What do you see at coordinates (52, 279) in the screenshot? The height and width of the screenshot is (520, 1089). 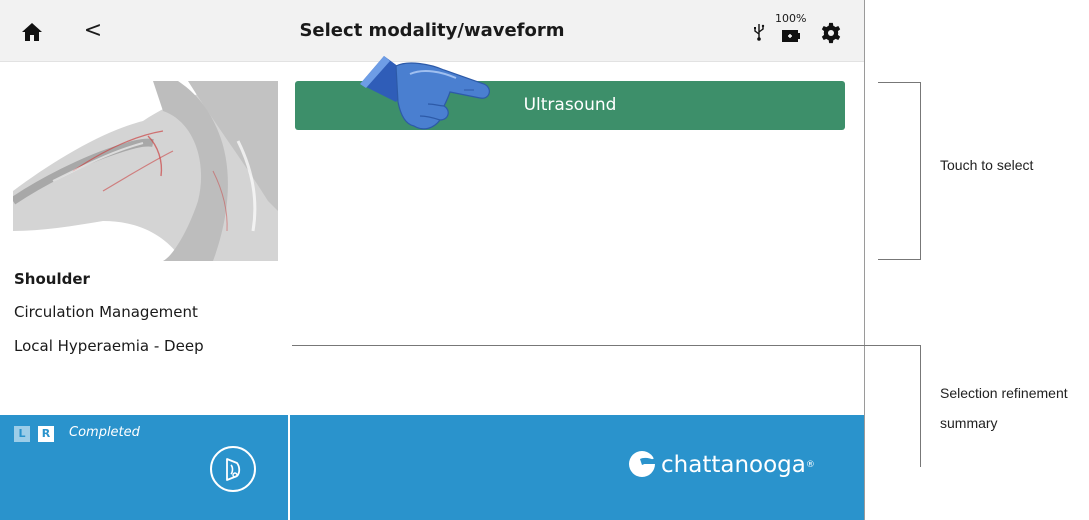 I see `summary-body-part: Shoulder` at bounding box center [52, 279].